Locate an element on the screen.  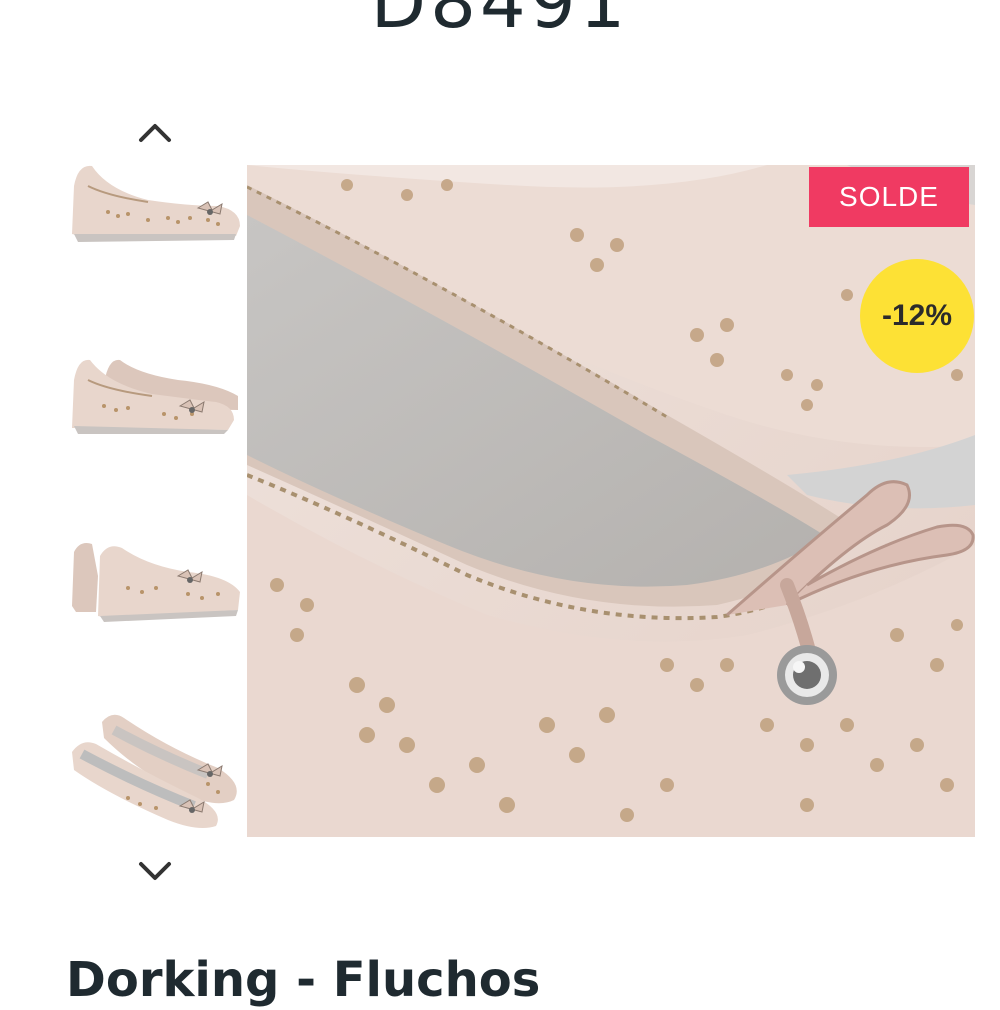
product-name: Dorking - Fluchos is located at coordinates (303, 980).